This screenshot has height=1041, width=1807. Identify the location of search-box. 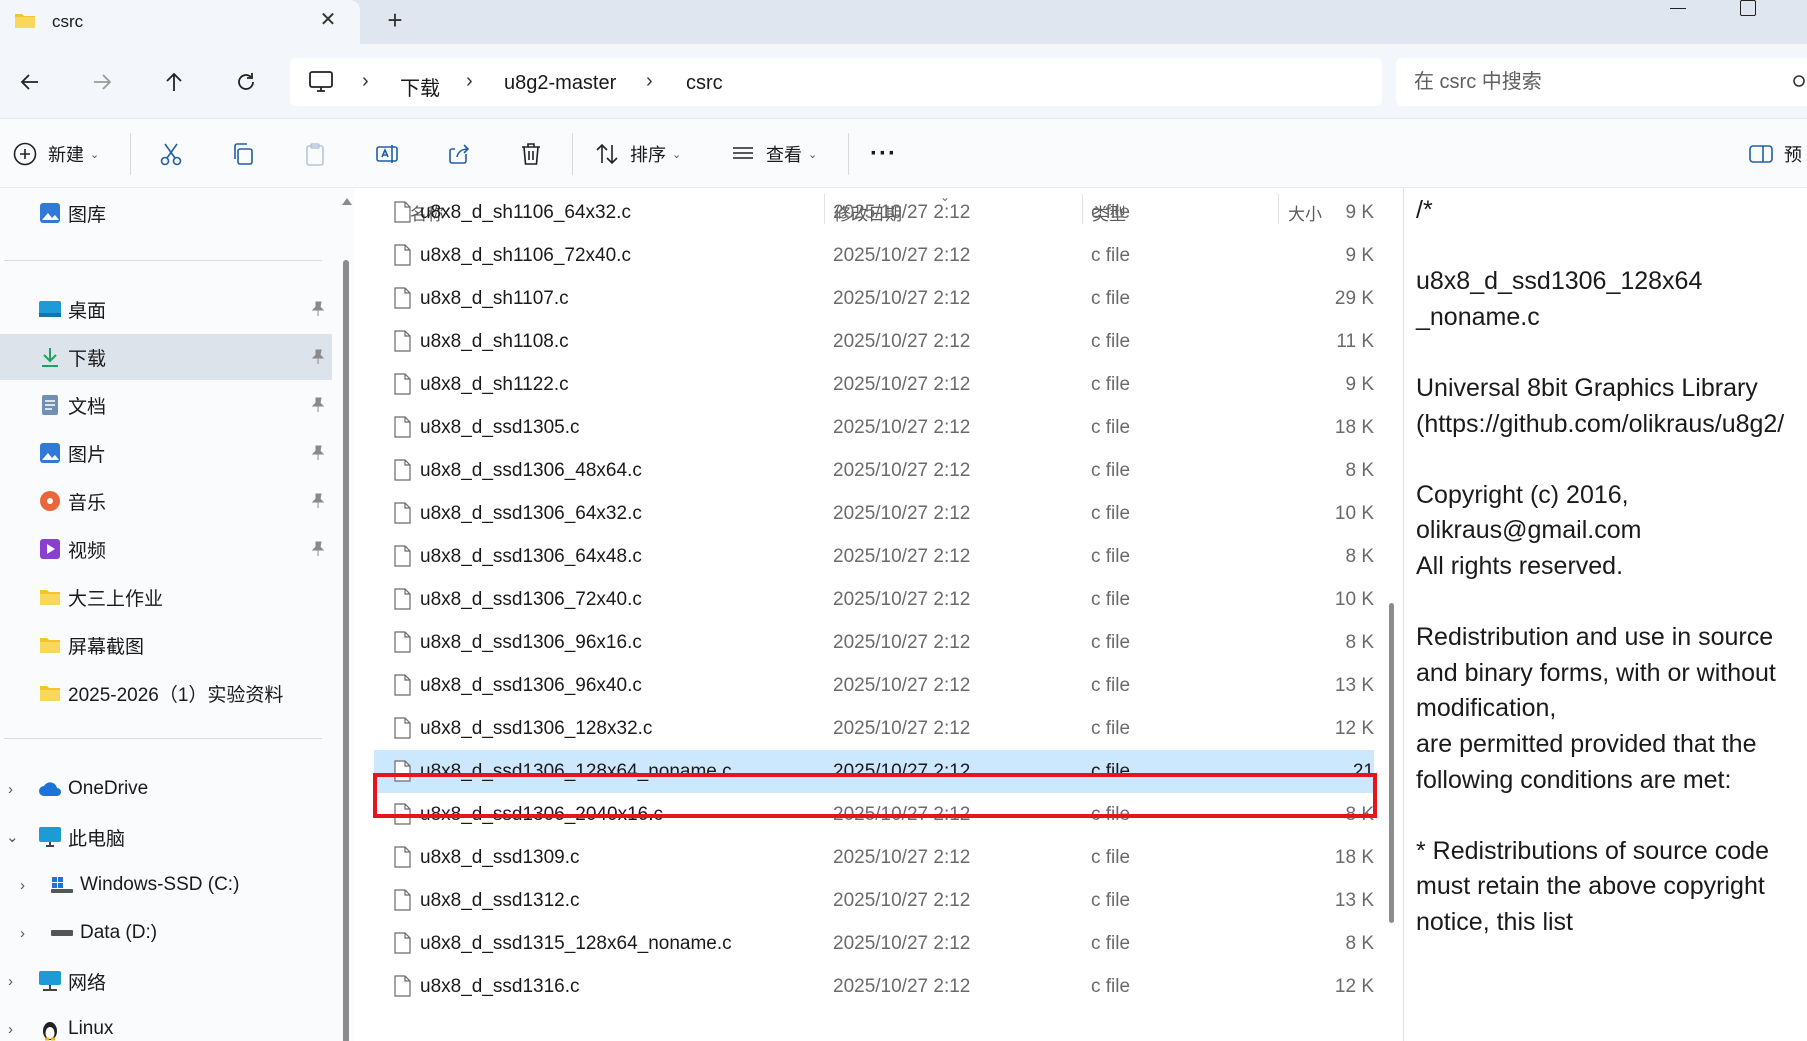
(1601, 82).